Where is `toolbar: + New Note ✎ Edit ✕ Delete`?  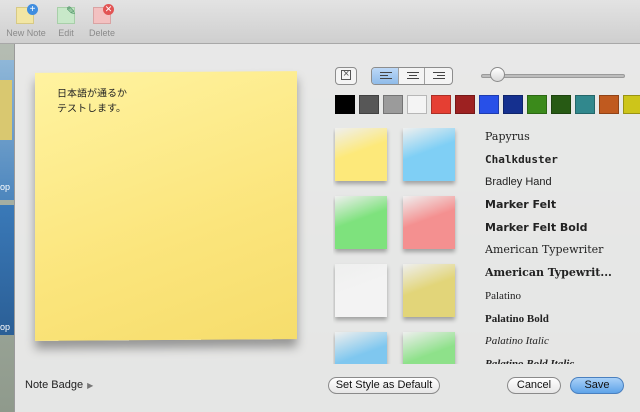 toolbar: + New Note ✎ Edit ✕ Delete is located at coordinates (320, 22).